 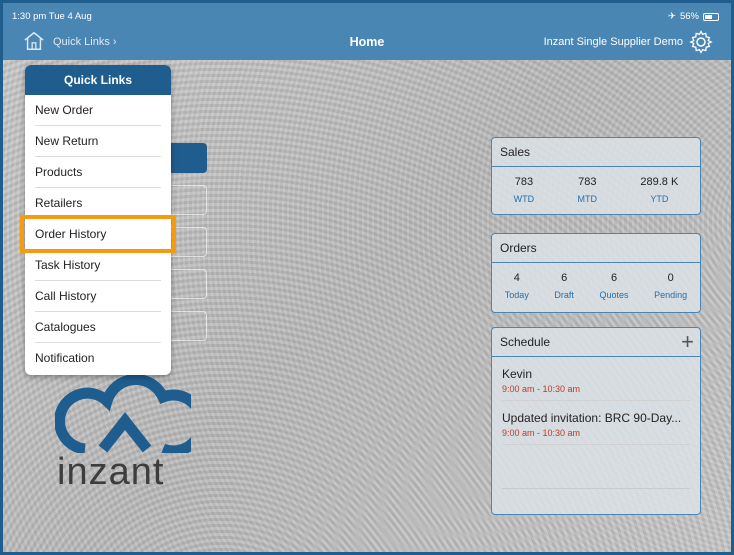 What do you see at coordinates (52, 16) in the screenshot?
I see `status-time: 1:30 pm Tue 4 Aug` at bounding box center [52, 16].